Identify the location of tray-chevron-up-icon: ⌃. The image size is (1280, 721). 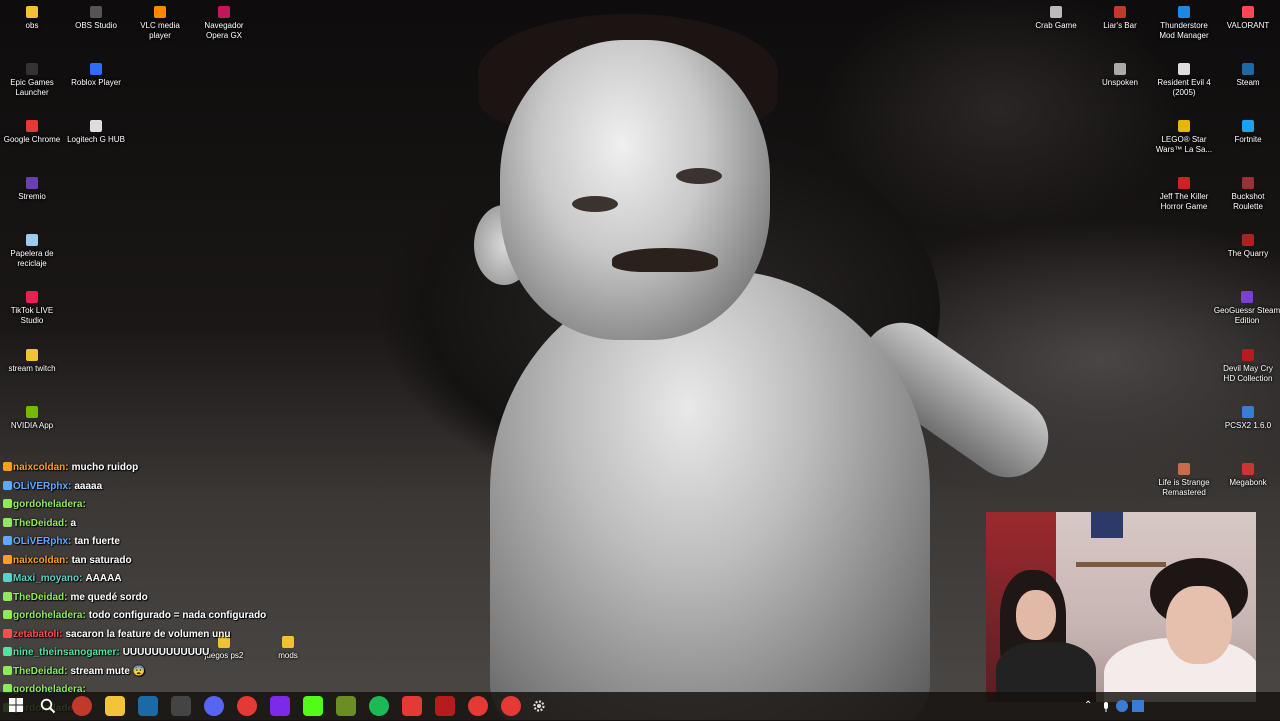
(1090, 706).